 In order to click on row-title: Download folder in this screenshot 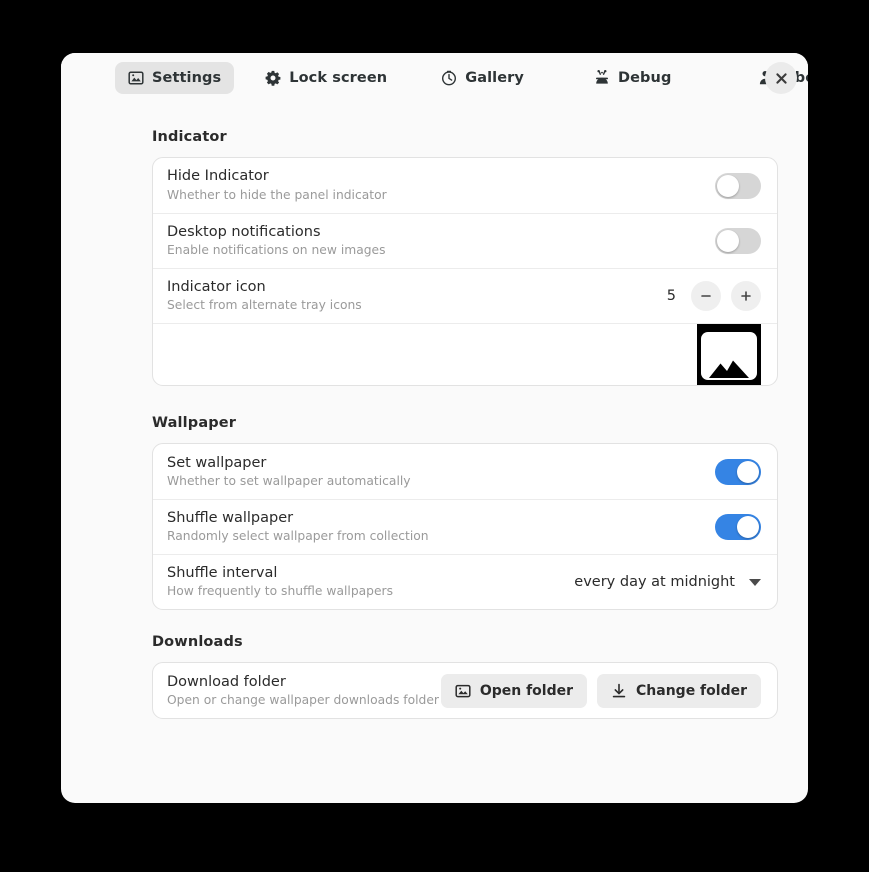, I will do `click(226, 681)`.